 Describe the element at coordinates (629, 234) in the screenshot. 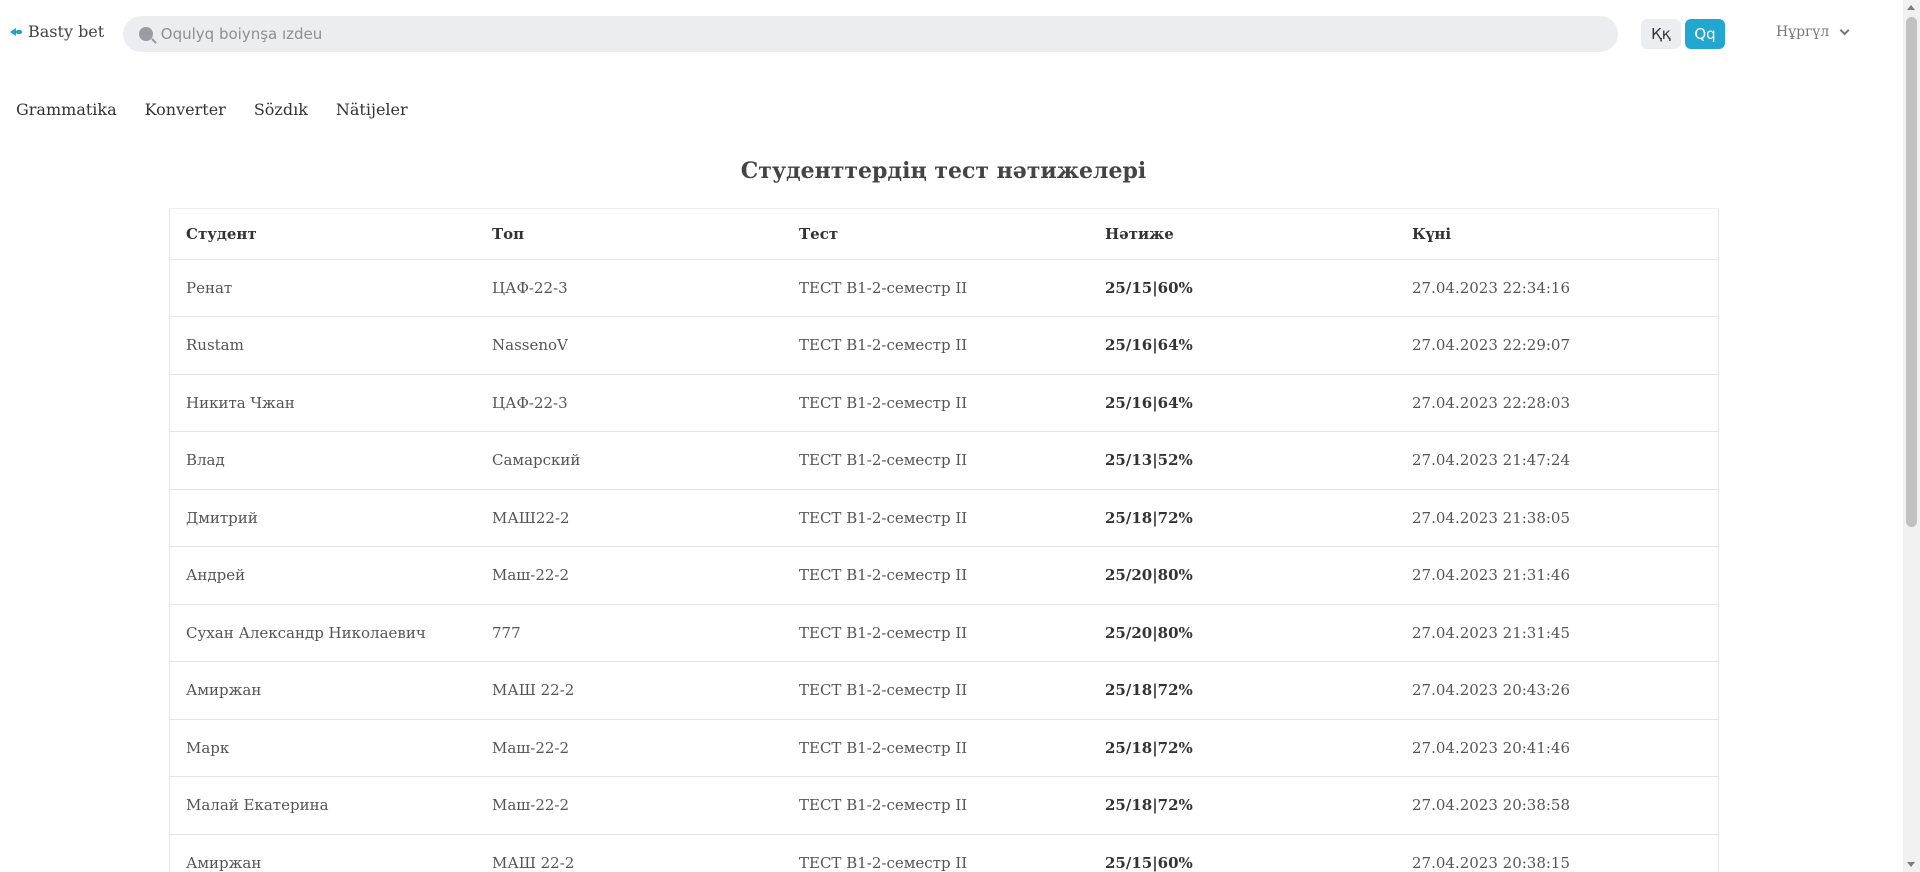

I see `header-group: Топ` at that location.